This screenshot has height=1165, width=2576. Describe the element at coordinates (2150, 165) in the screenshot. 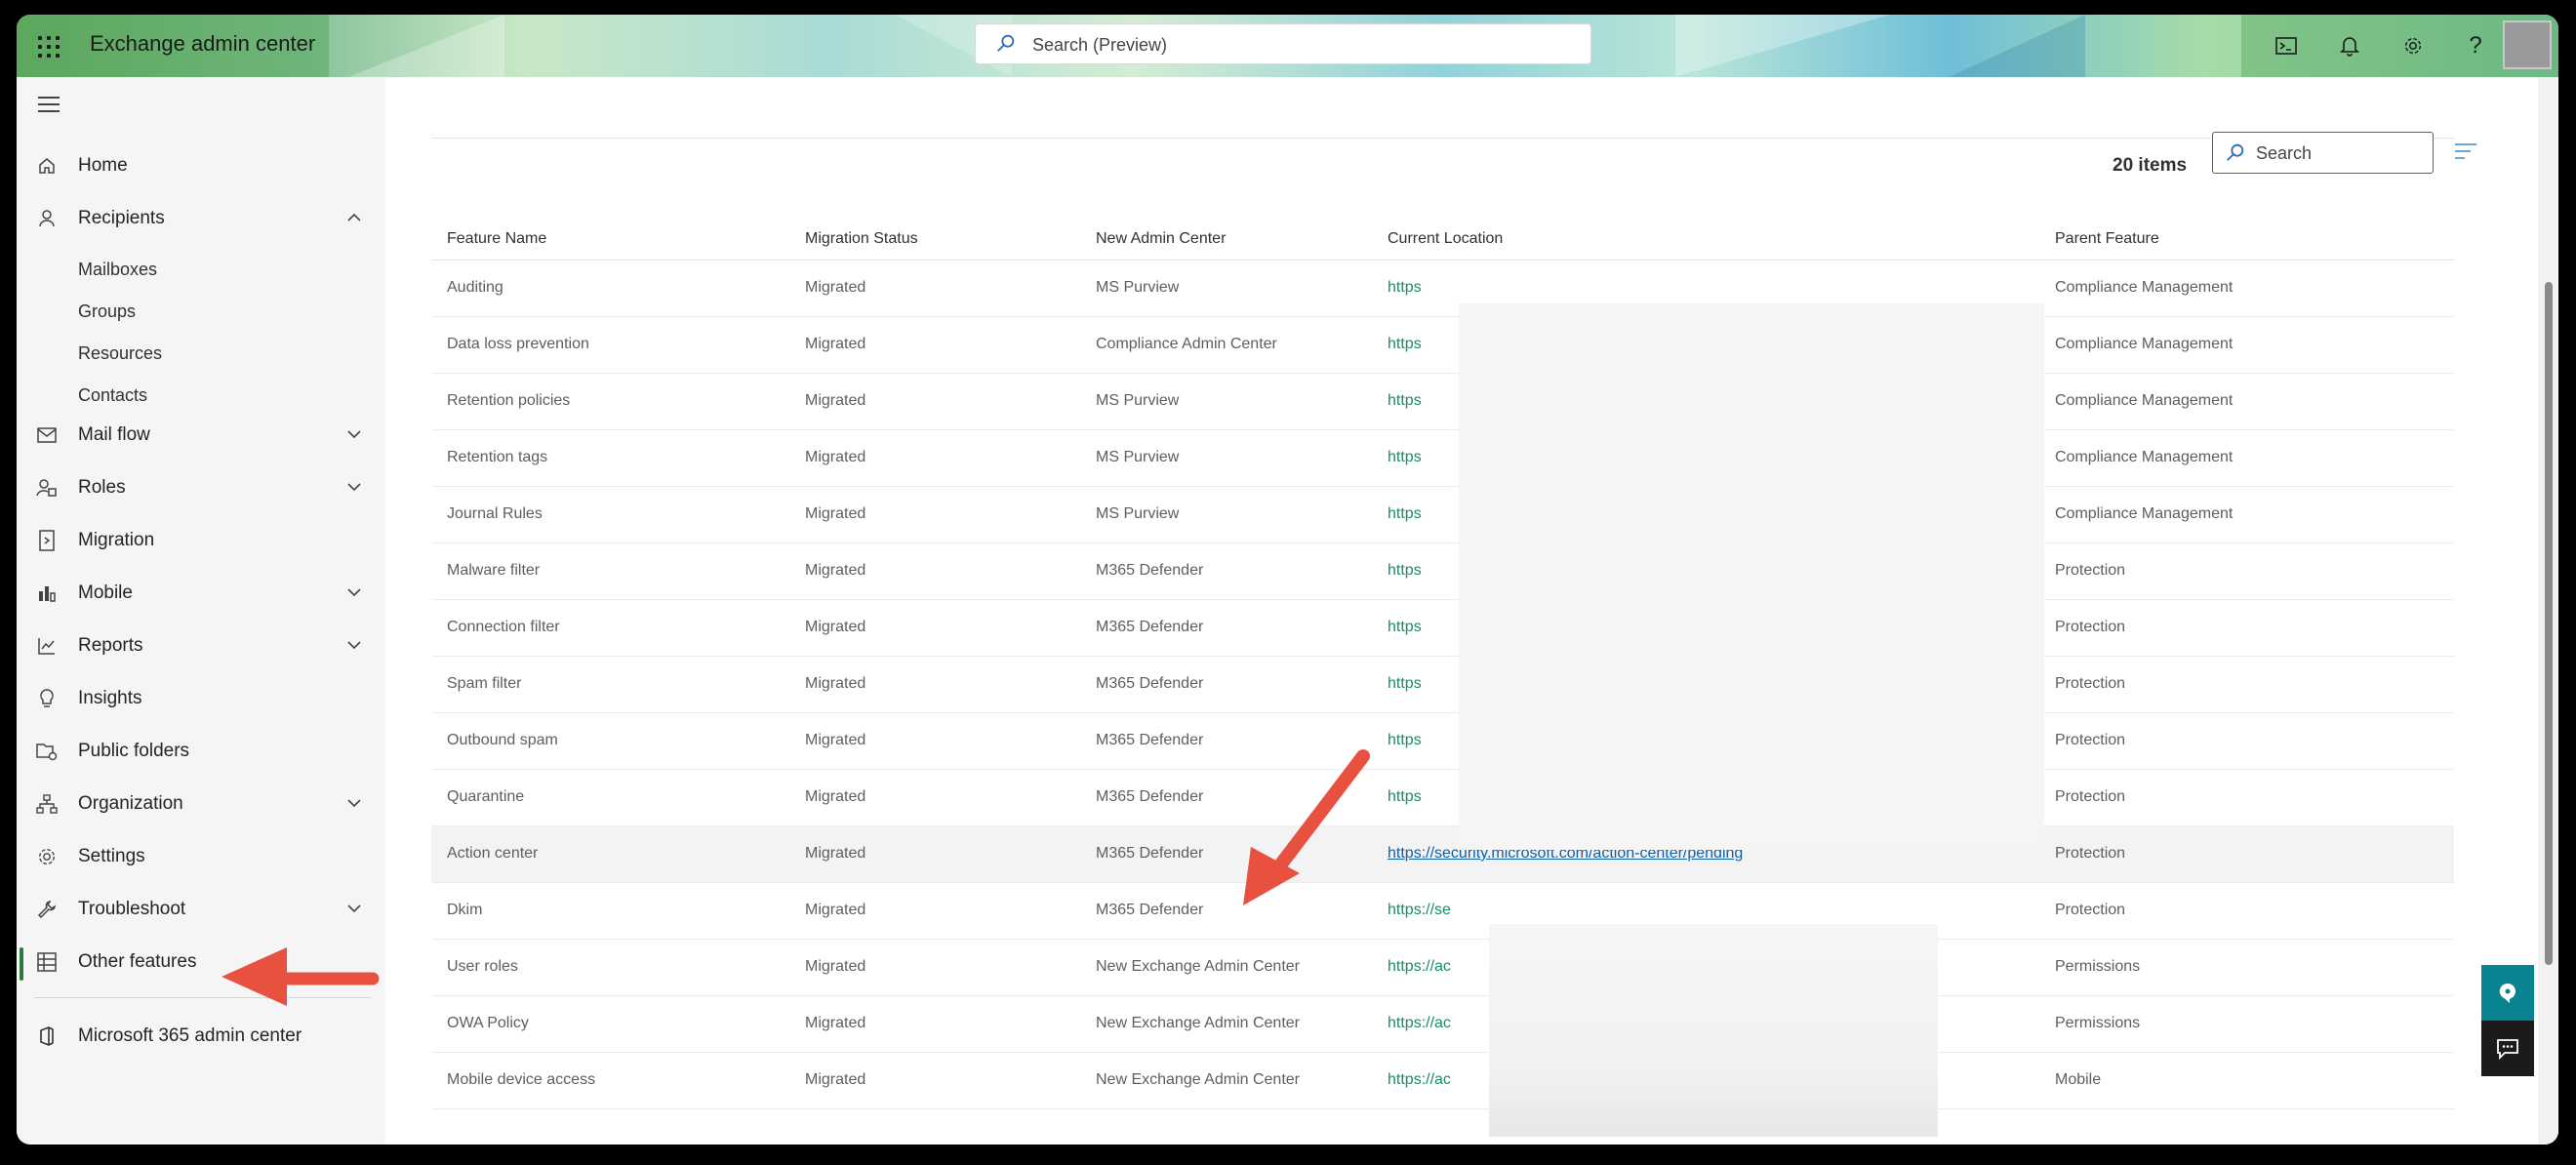

I see `item-count: 20 items` at that location.